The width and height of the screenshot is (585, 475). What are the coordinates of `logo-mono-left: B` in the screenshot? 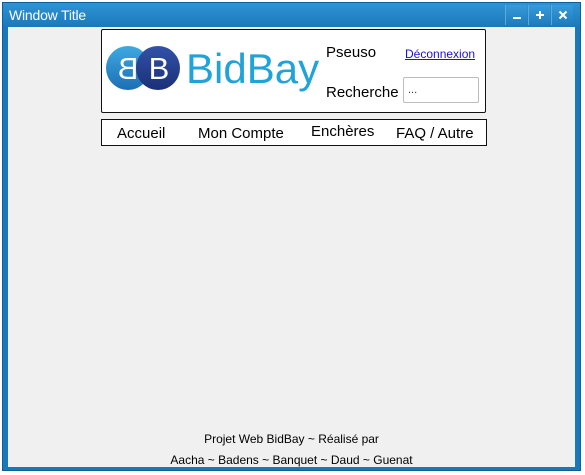 It's located at (128, 68).